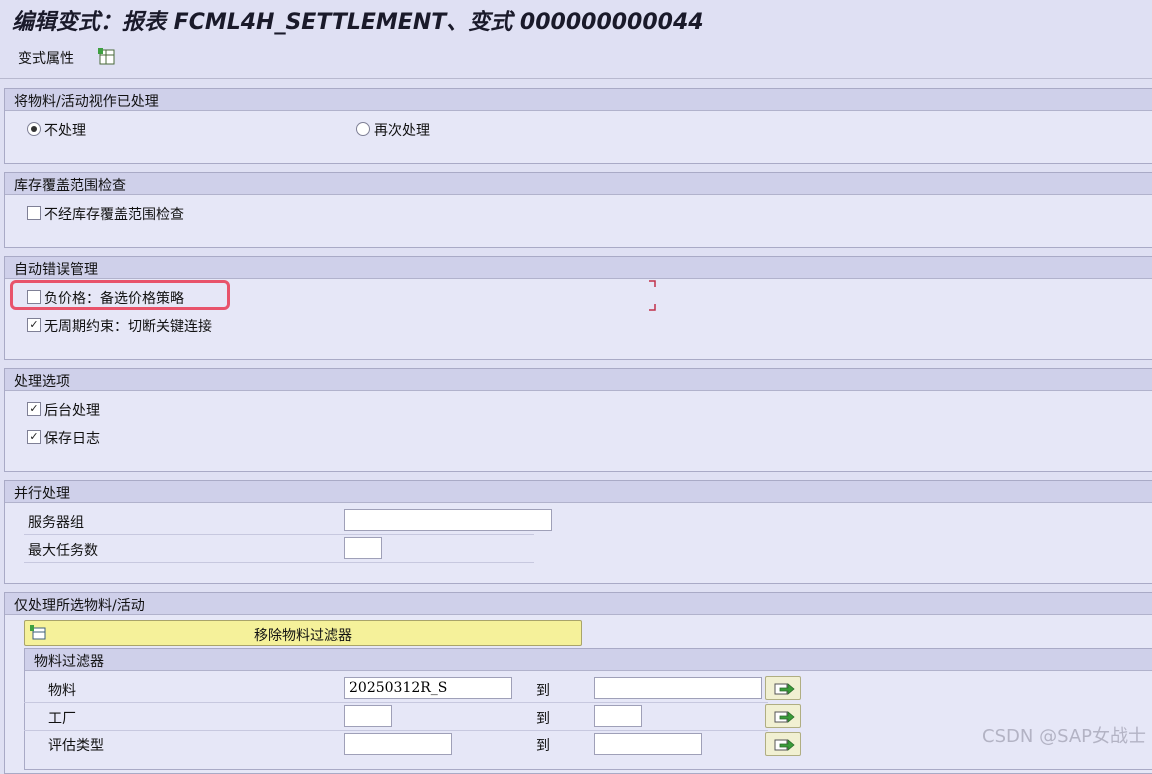  Describe the element at coordinates (34, 409) in the screenshot. I see `background-processing-checkbox: ✓` at that location.